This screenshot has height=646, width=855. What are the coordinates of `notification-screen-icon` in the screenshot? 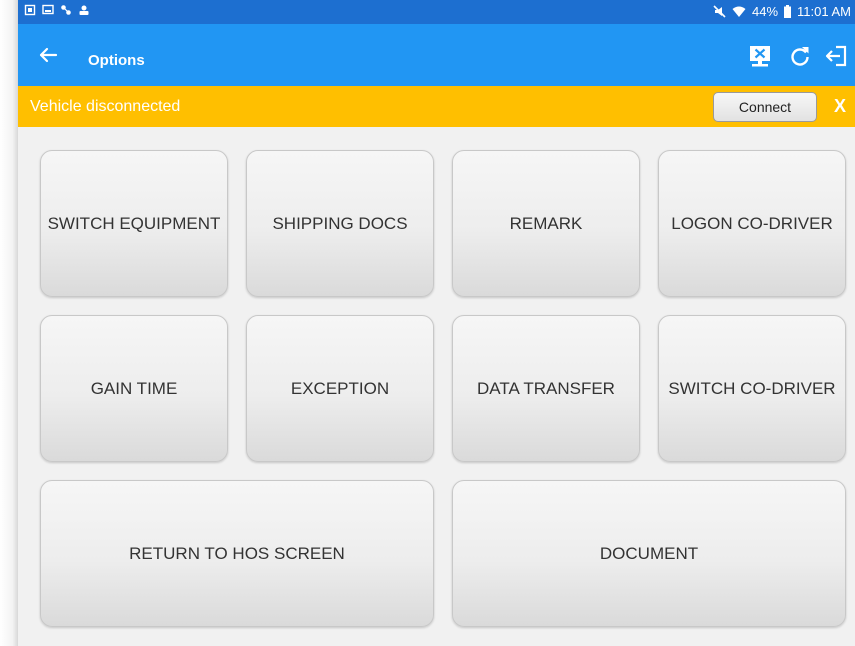 It's located at (48, 9).